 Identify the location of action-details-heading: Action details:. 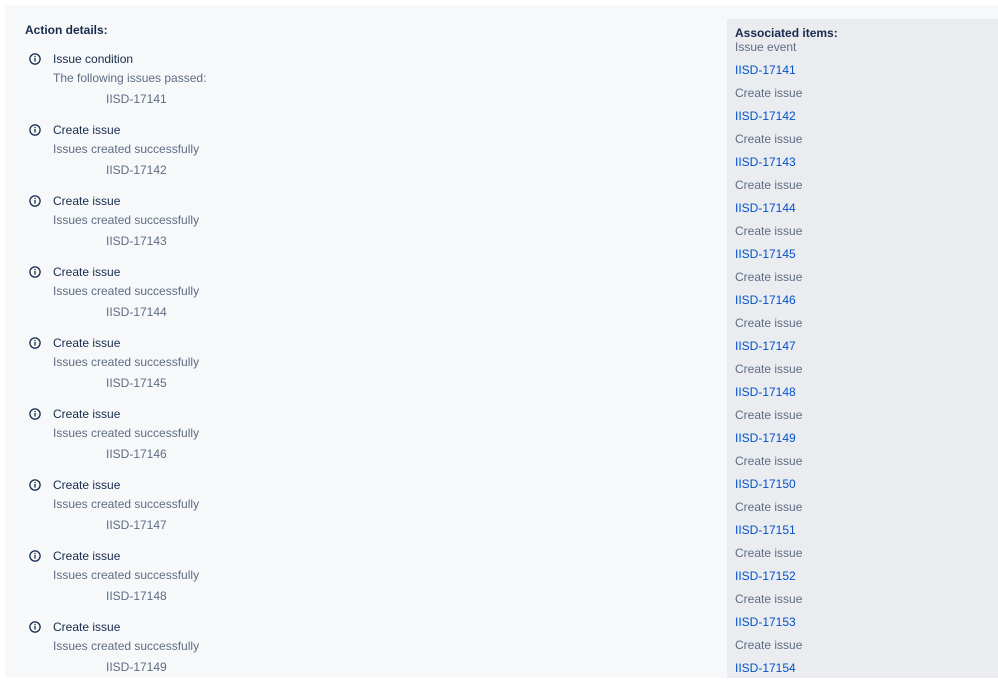
(66, 30).